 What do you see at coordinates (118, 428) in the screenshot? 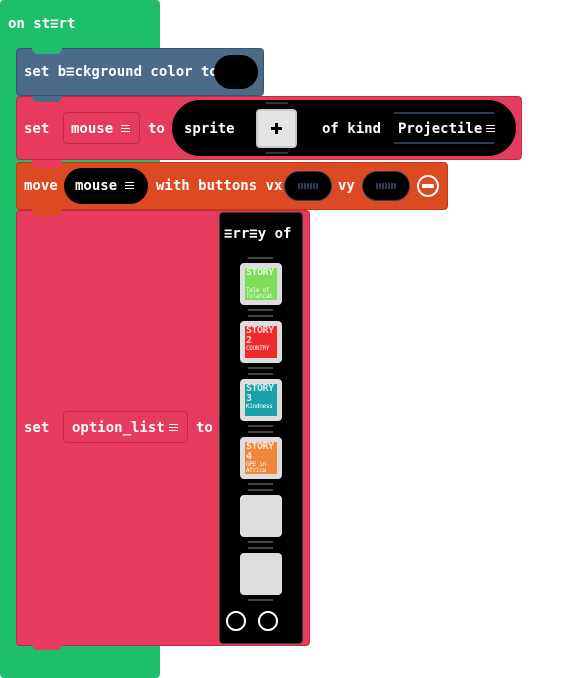
I see `option-list-variable-label: option_list` at bounding box center [118, 428].